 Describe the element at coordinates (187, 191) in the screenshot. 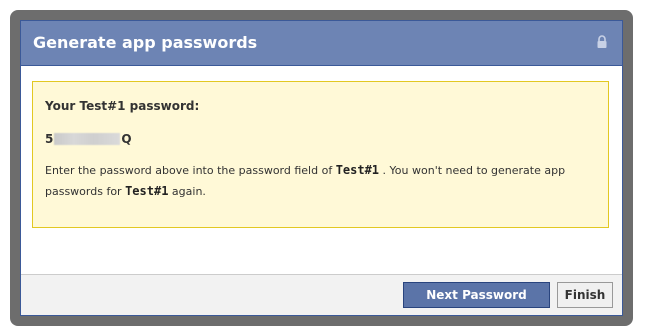

I see `instructions-text-3: again.` at that location.